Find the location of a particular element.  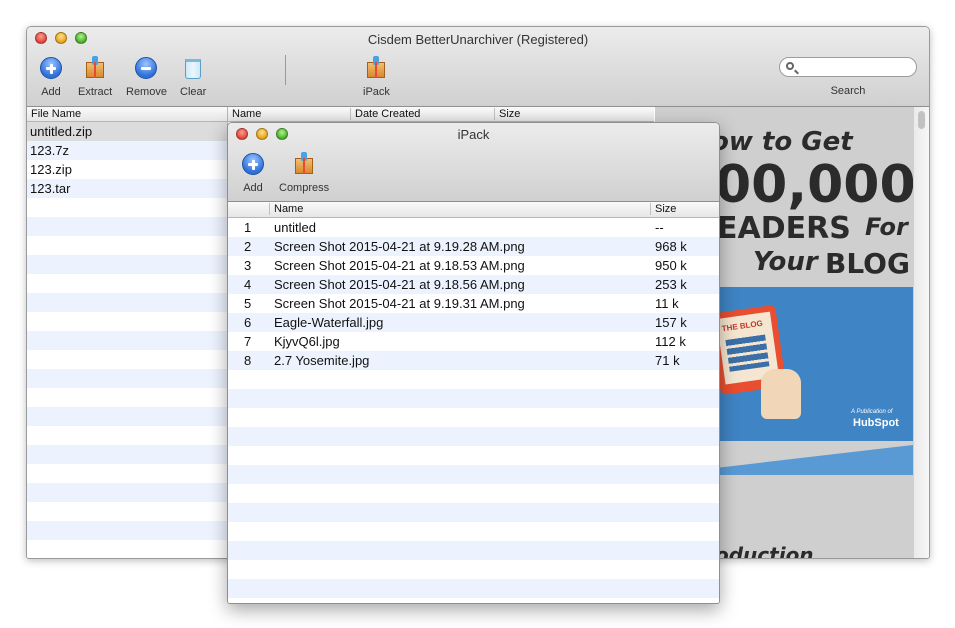

row-size: 968 k is located at coordinates (671, 246).